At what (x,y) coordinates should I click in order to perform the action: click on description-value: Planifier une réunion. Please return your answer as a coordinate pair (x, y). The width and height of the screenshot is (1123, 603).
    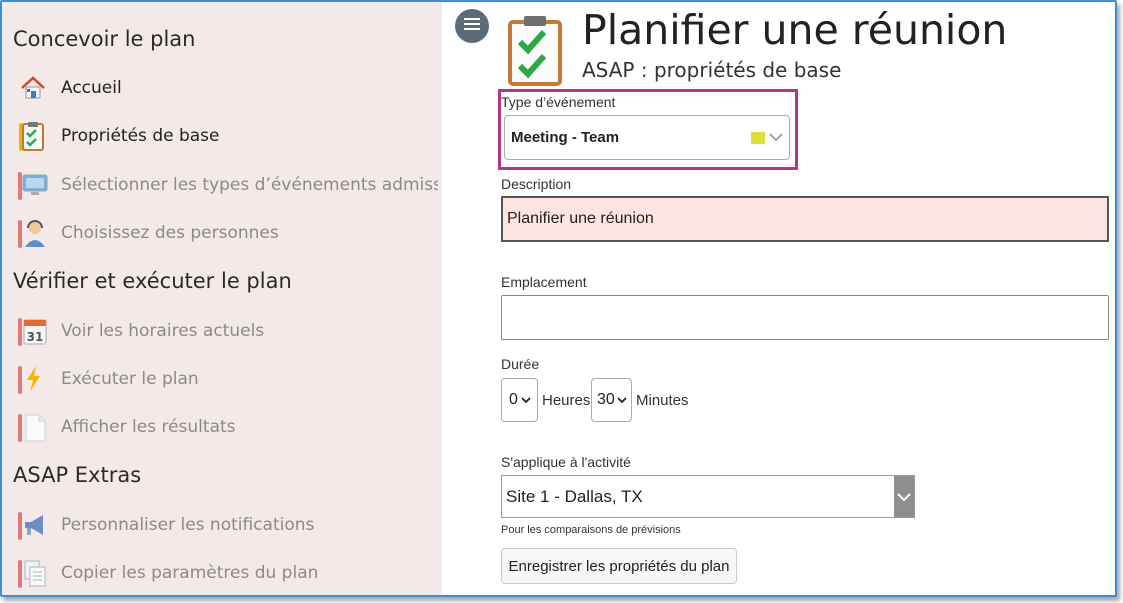
    Looking at the image, I should click on (580, 218).